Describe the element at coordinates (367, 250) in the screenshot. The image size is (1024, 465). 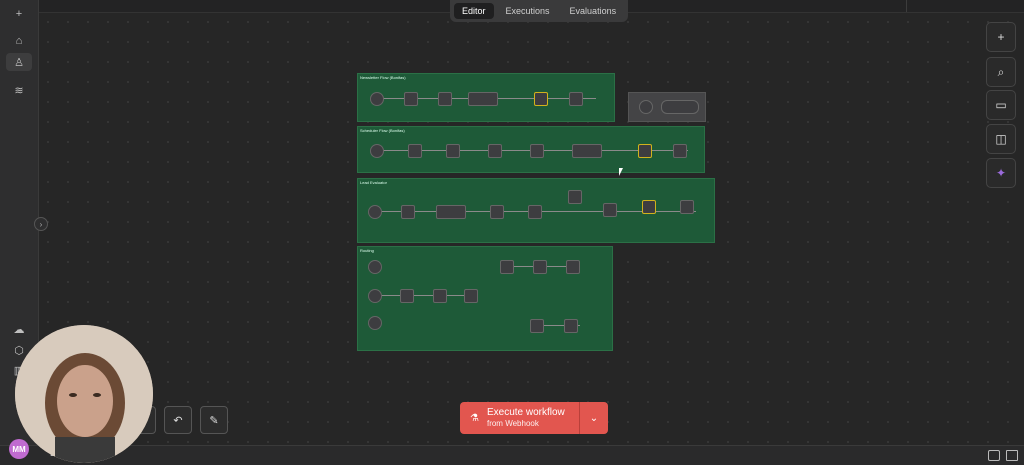
I see `group-title: Routing` at that location.